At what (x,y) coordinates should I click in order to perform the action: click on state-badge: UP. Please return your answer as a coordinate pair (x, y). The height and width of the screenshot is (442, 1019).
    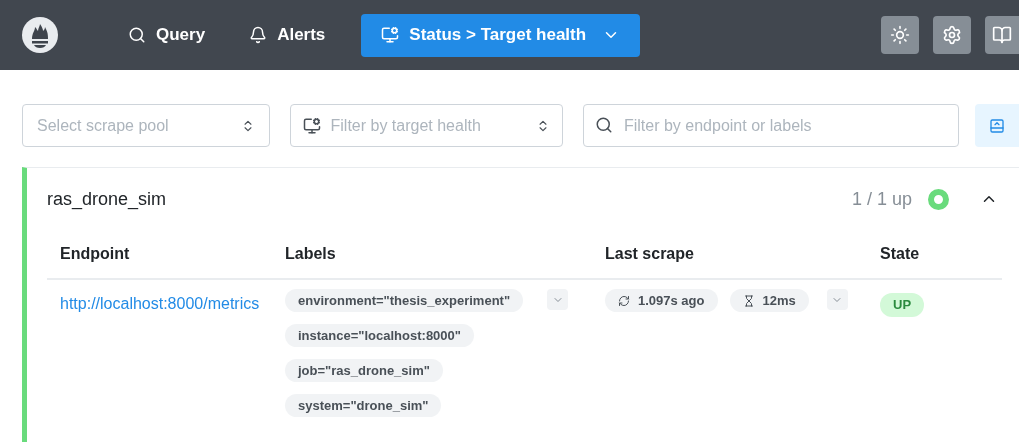
    Looking at the image, I should click on (902, 304).